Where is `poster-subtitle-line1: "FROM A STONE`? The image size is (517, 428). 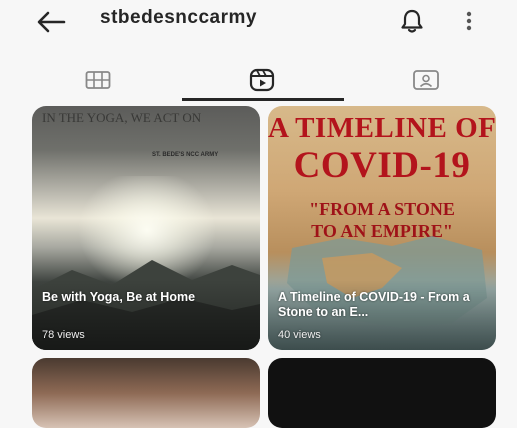
poster-subtitle-line1: "FROM A STONE is located at coordinates (382, 209).